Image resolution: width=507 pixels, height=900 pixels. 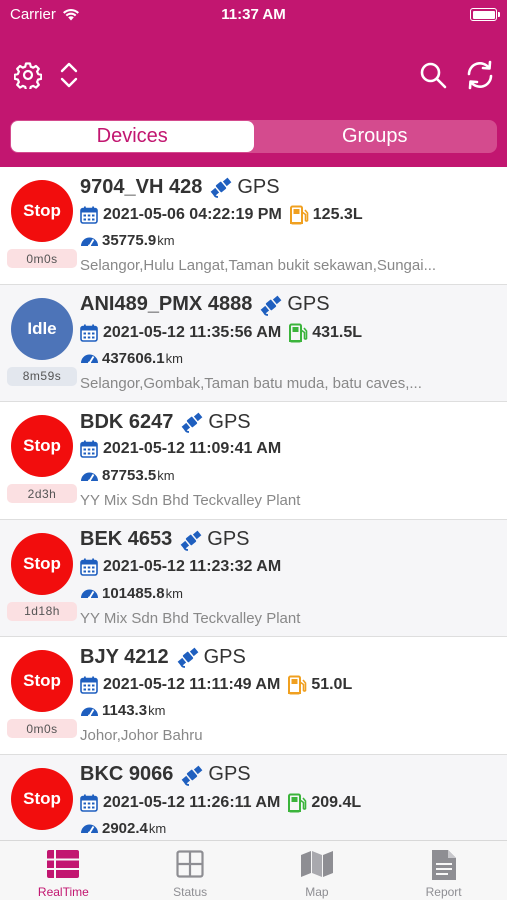 I want to click on last-update-time: 2021-05-12 11:11:49 AM, so click(x=192, y=684).